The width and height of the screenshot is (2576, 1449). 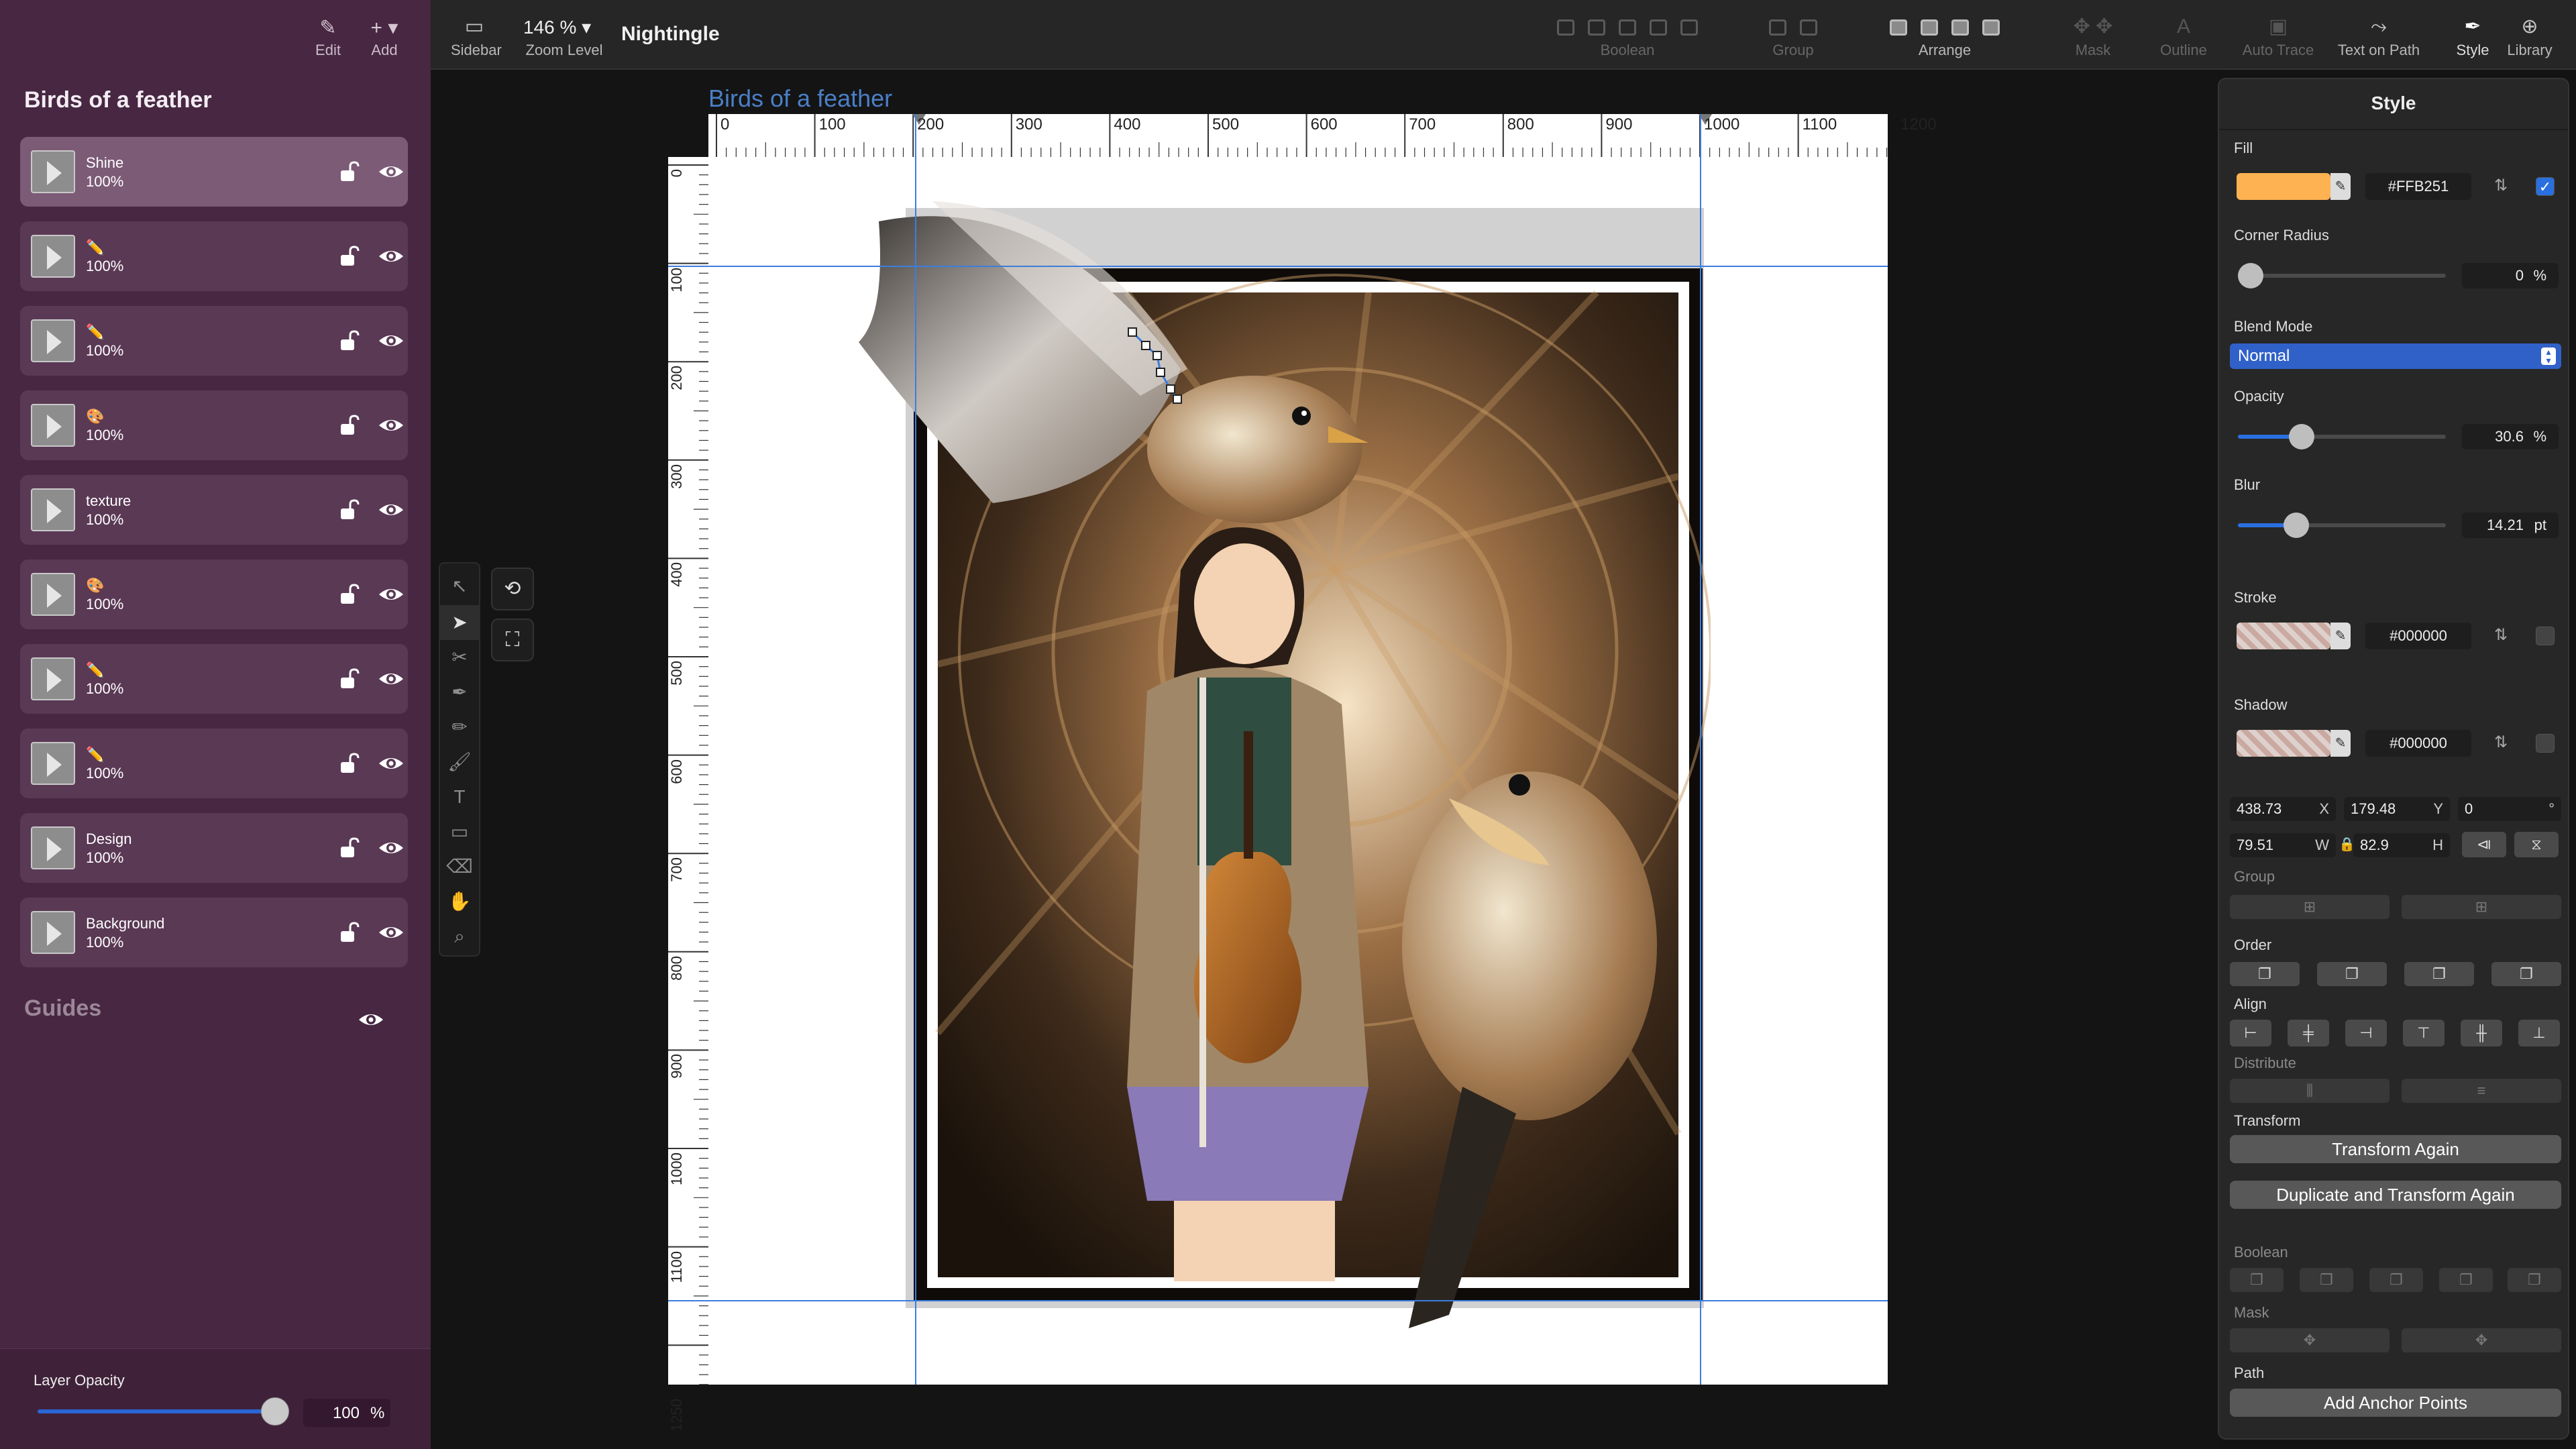 I want to click on rotation-field: 0 °, so click(x=2509, y=809).